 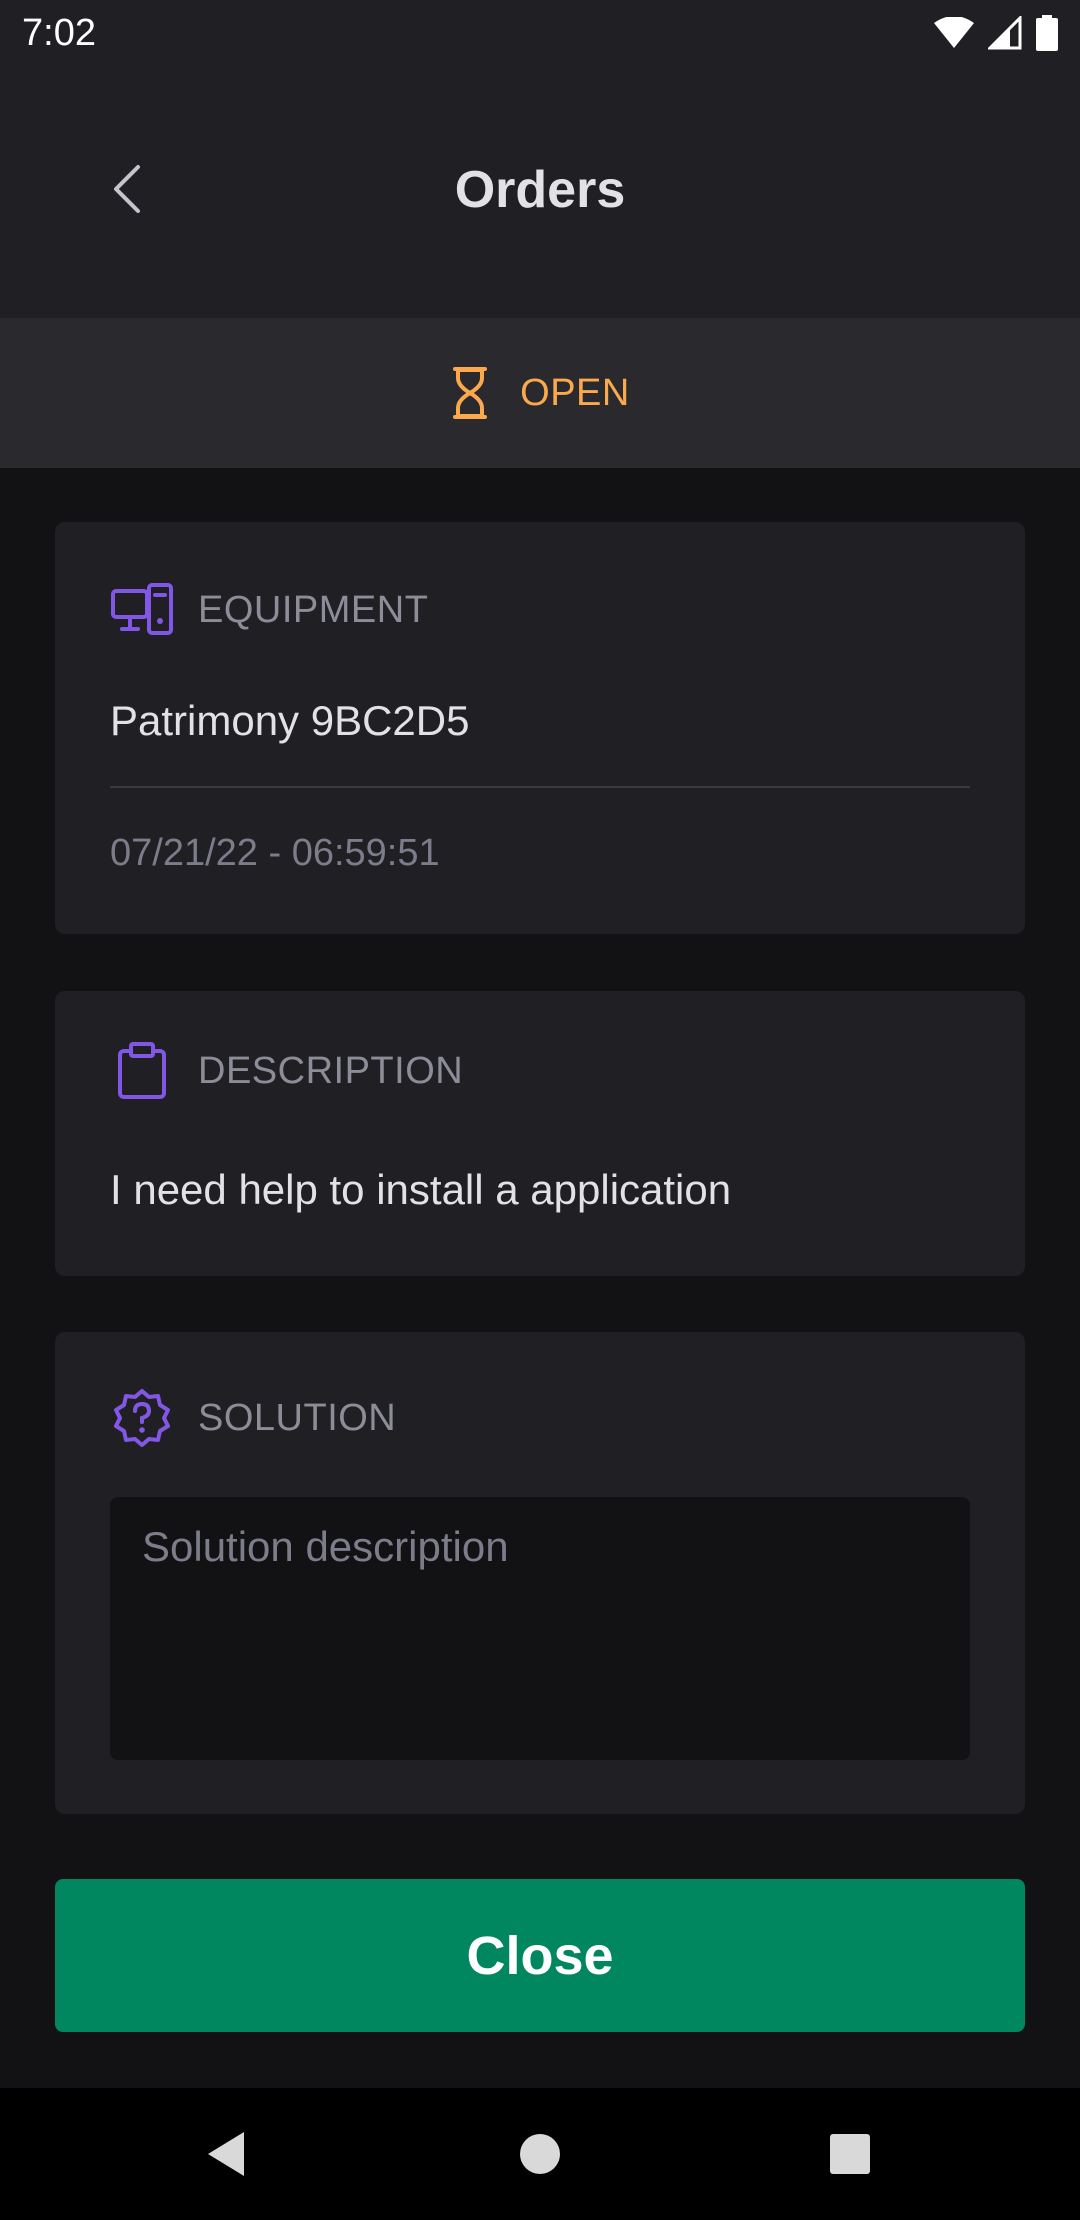 I want to click on order-status-label: OPEN, so click(x=575, y=392).